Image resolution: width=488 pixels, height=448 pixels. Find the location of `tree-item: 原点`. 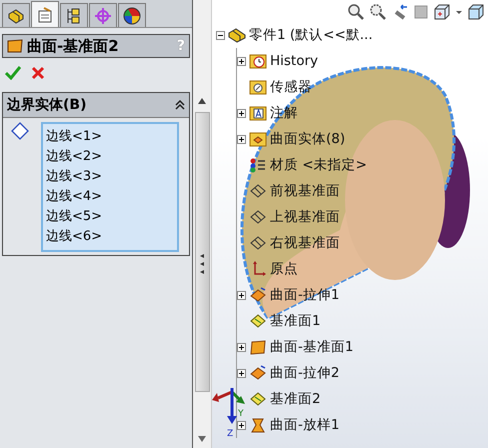

tree-item: 原点 is located at coordinates (284, 269).